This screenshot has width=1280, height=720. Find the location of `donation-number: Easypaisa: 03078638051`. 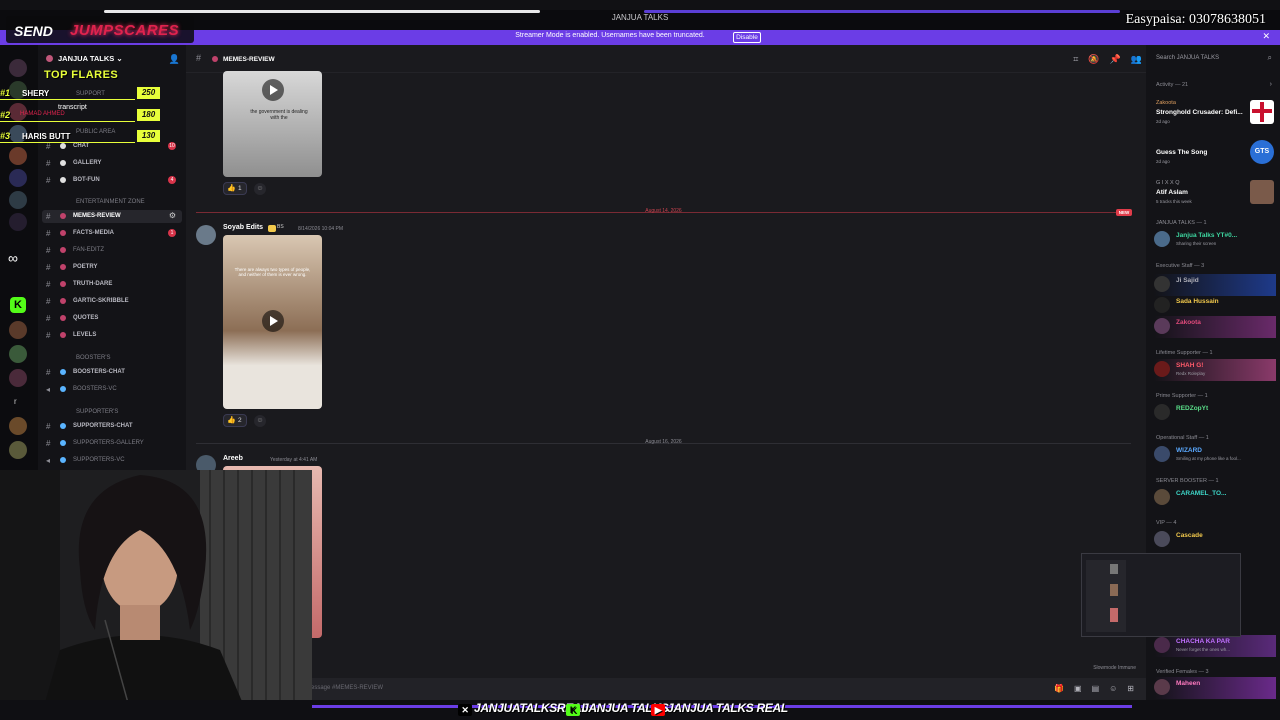

donation-number: Easypaisa: 03078638051 is located at coordinates (1195, 19).